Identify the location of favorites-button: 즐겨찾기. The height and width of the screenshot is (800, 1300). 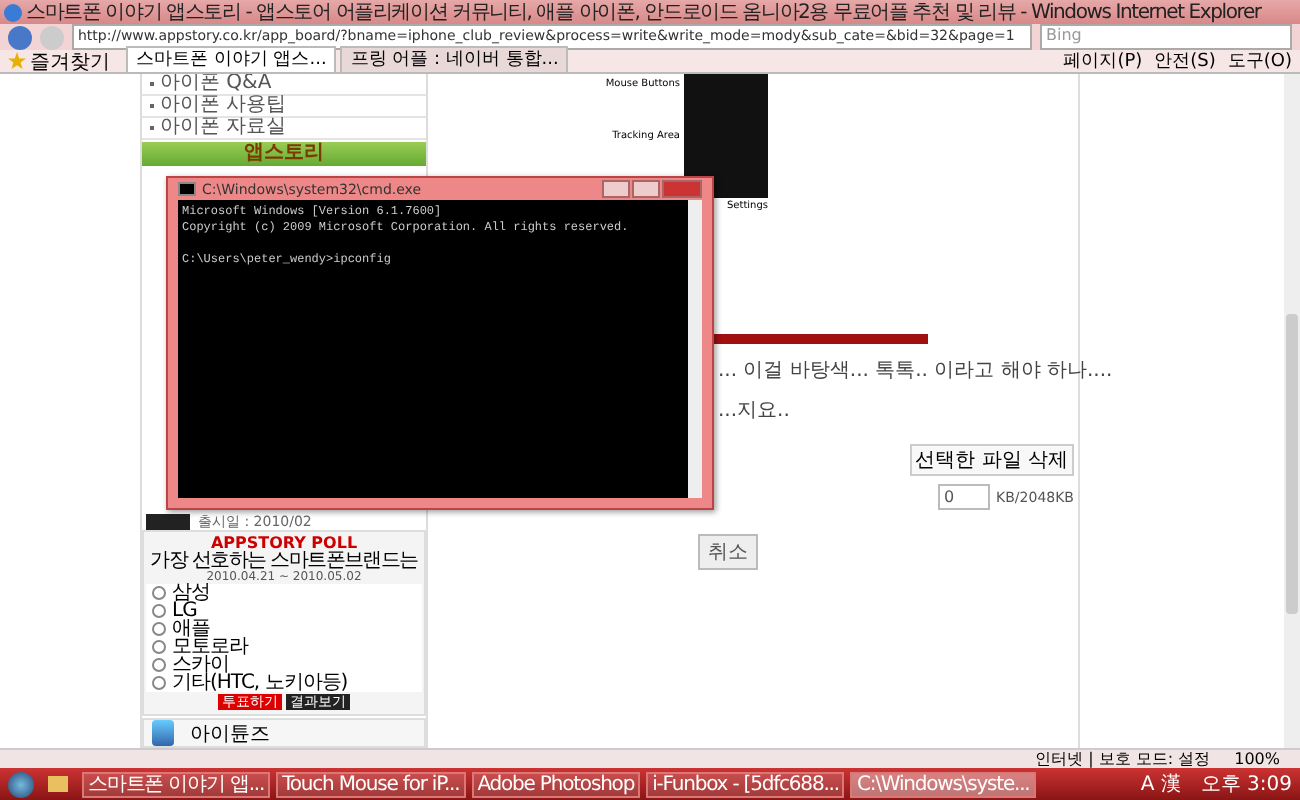
(70, 61).